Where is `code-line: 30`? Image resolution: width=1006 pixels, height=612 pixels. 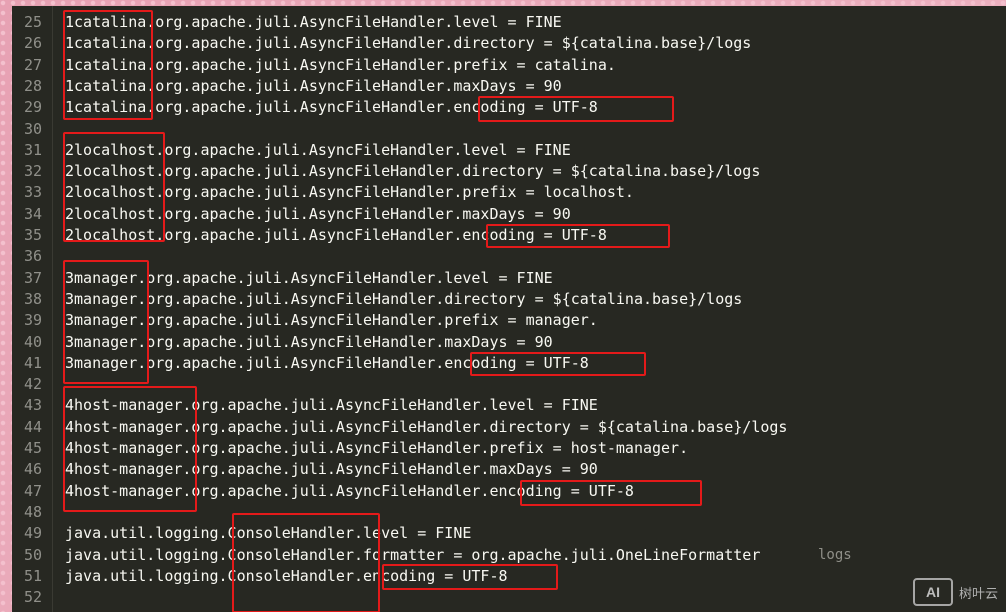
code-line: 30 is located at coordinates (509, 129).